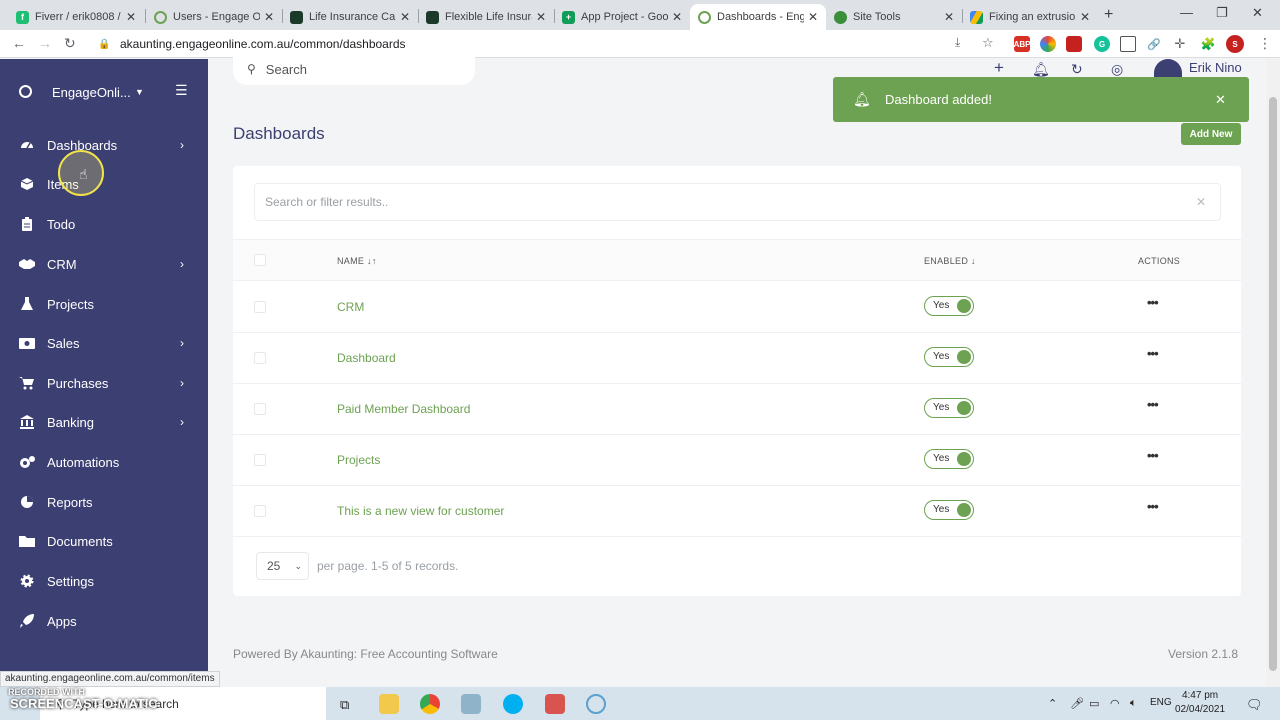 The image size is (1280, 720). I want to click on add-new-button: Add New, so click(1211, 134).